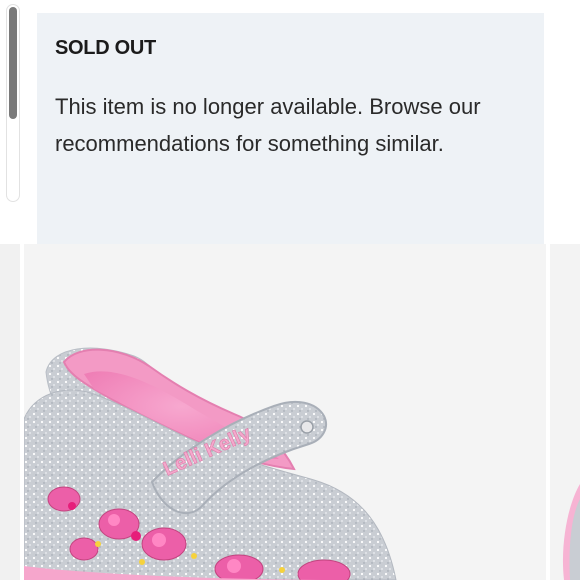 This screenshot has height=580, width=580. Describe the element at coordinates (571, 532) in the screenshot. I see `next-product-image` at that location.